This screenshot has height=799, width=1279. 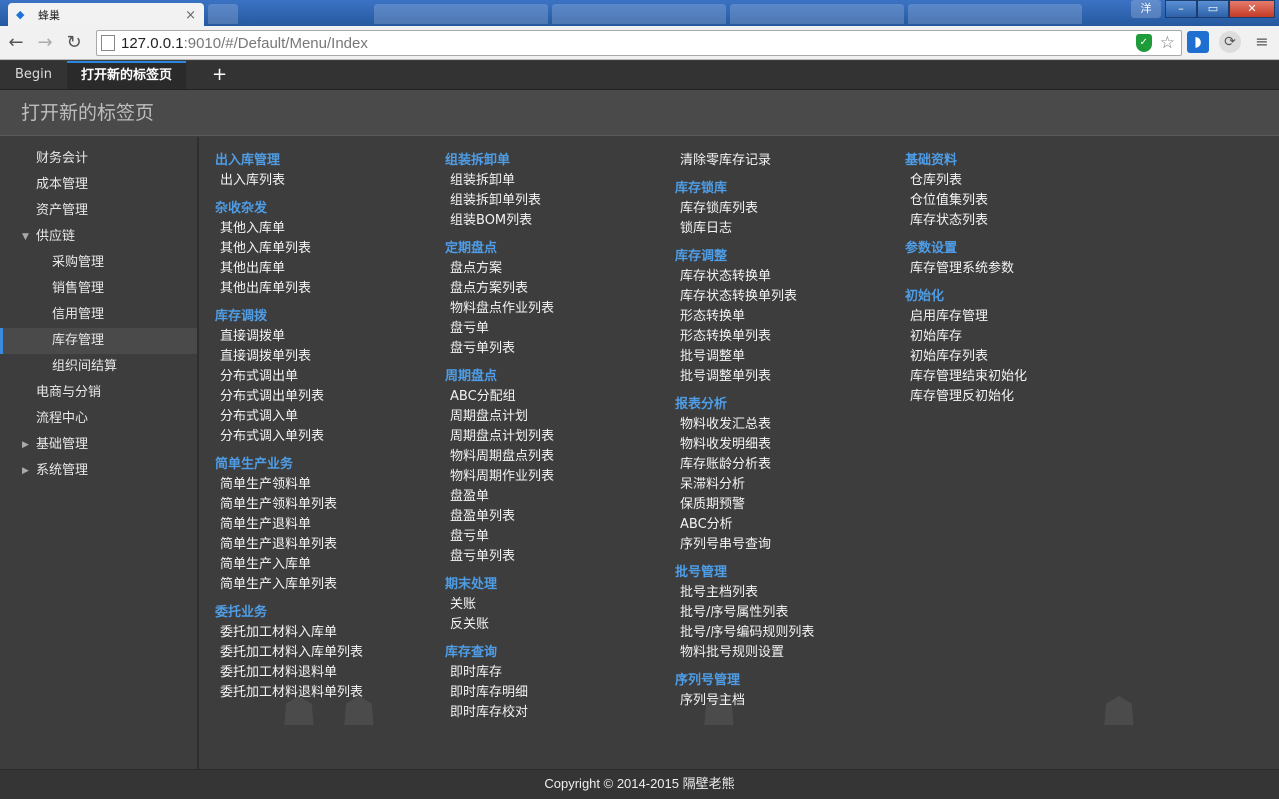 I want to click on close-window-button: ✕, so click(x=1252, y=9).